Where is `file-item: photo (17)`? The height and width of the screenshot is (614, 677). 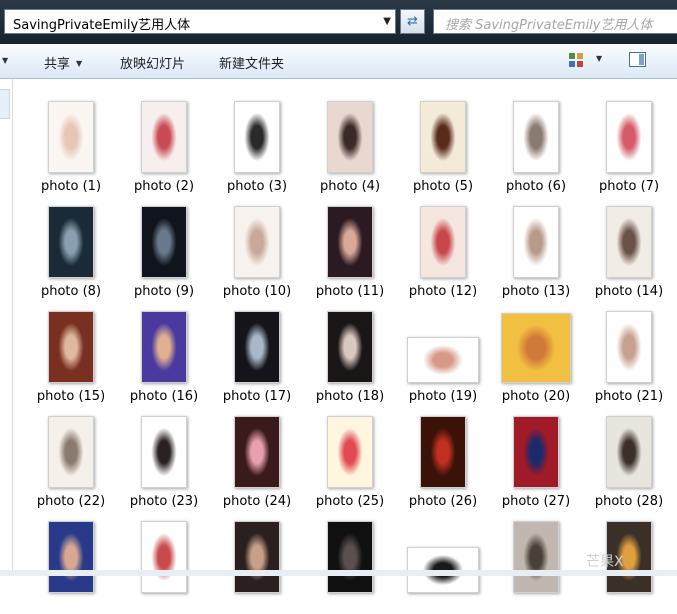 file-item: photo (17) is located at coordinates (257, 351).